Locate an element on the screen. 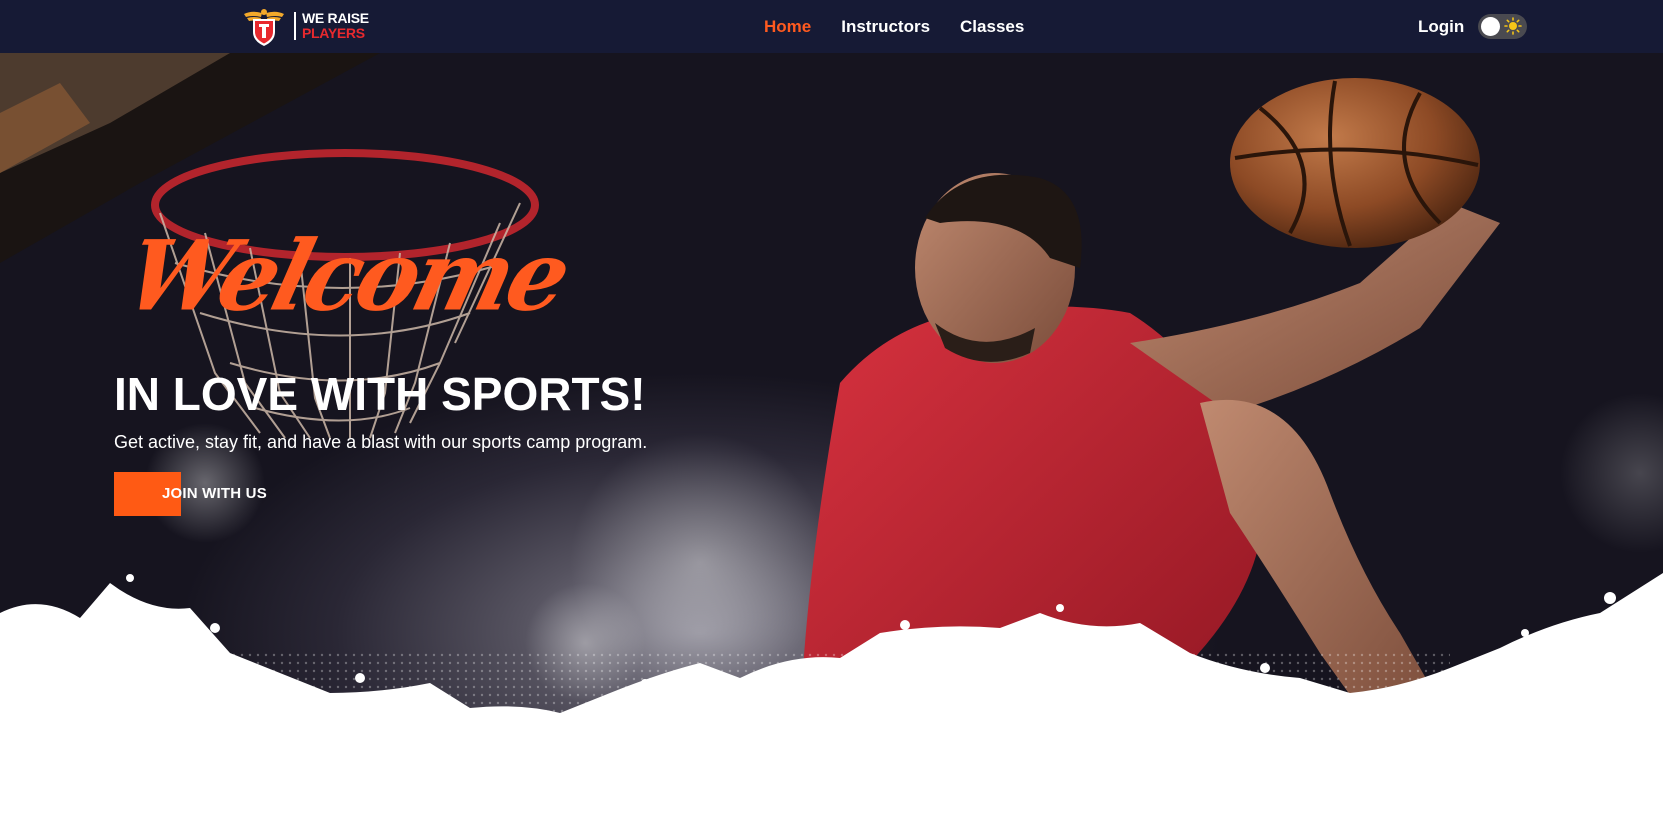  nav-link-classes: Classes is located at coordinates (992, 27).